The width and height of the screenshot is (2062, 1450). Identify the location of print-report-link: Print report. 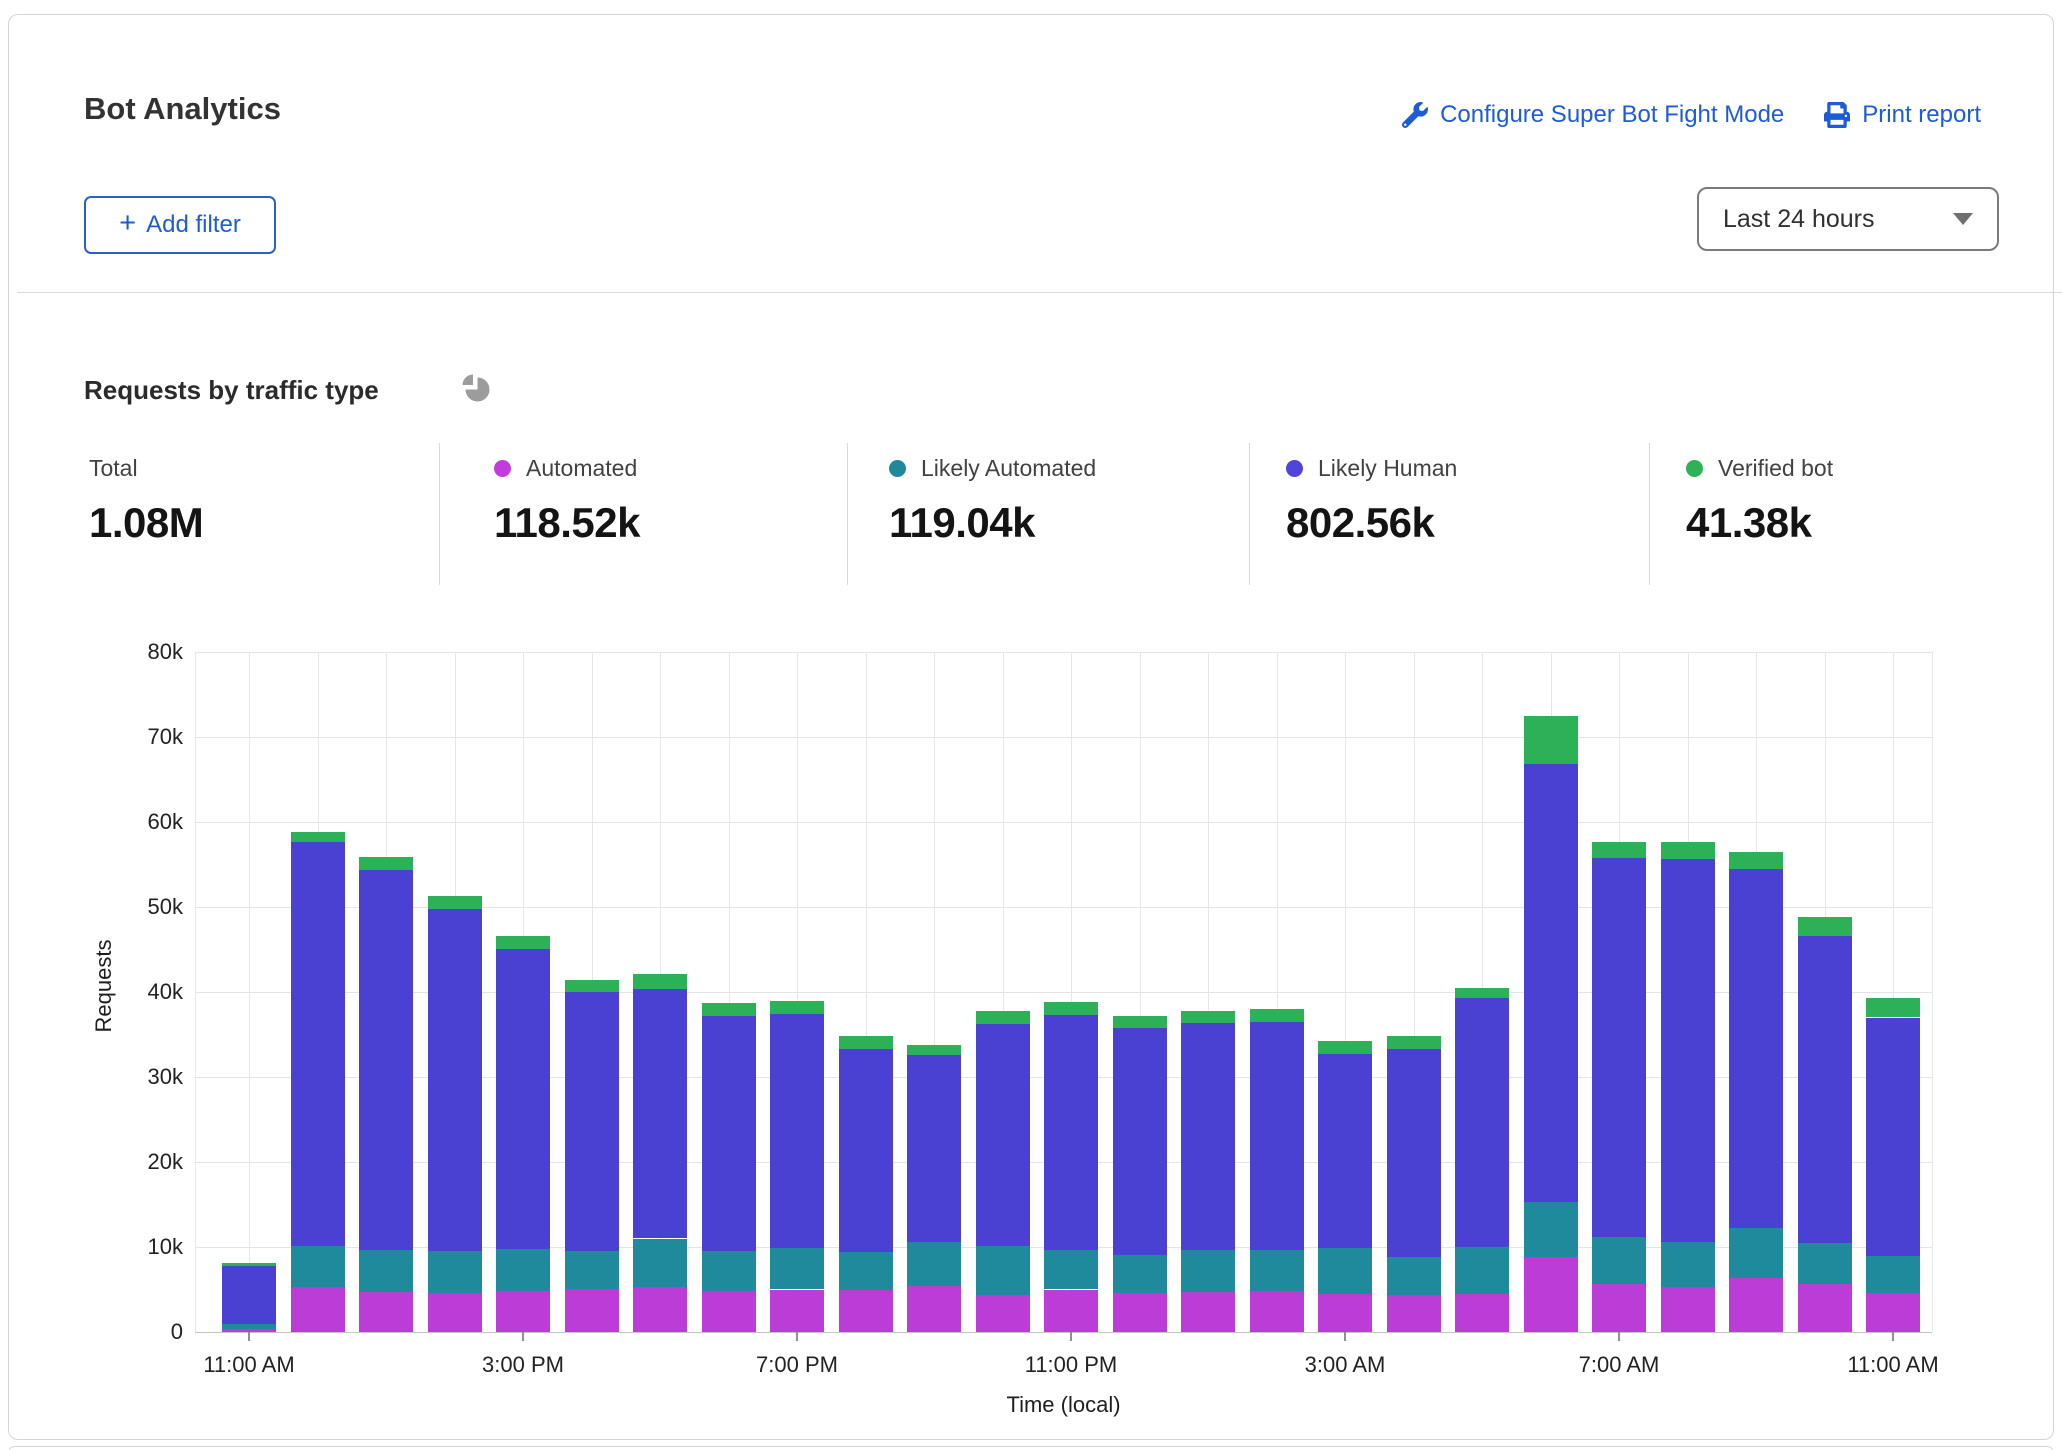
(1902, 115).